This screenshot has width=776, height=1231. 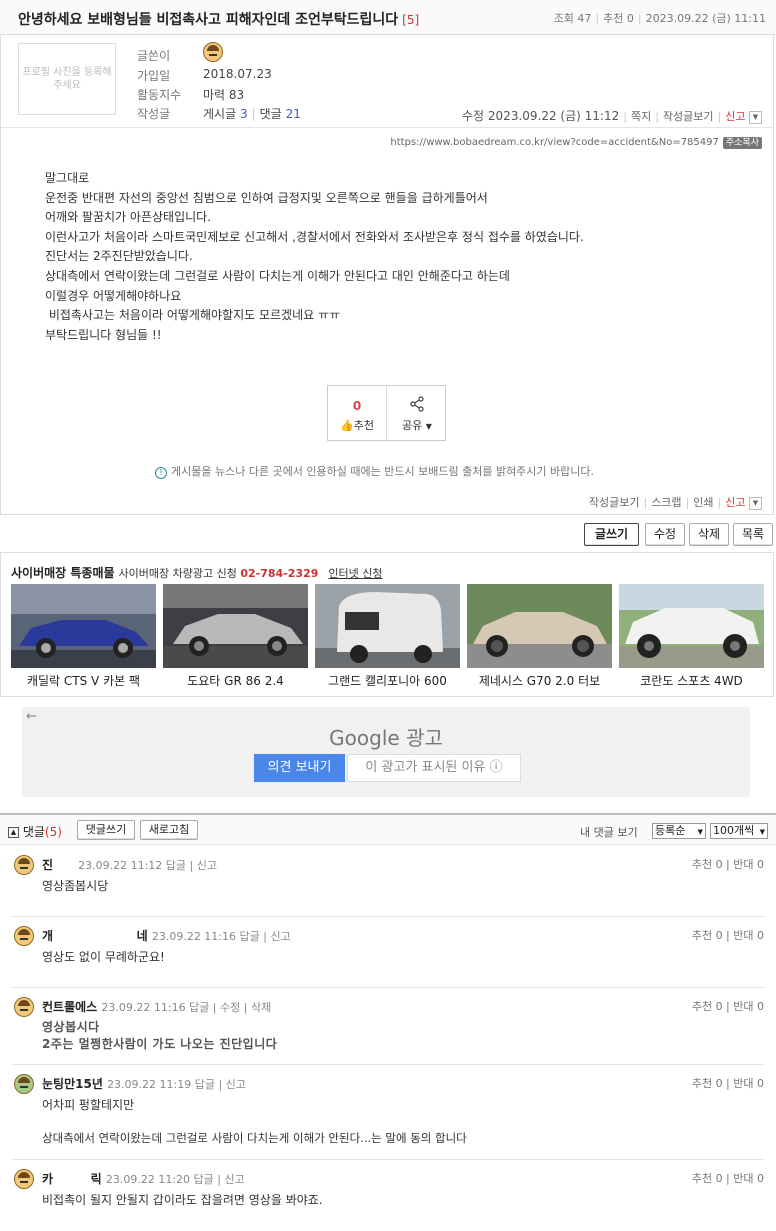 I want to click on author-avatar-icon, so click(x=213, y=52).